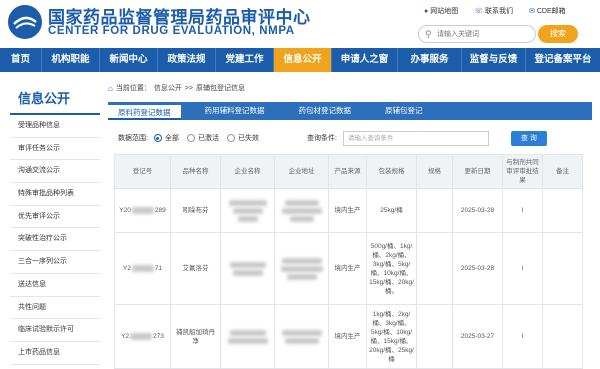 This screenshot has height=369, width=600. Describe the element at coordinates (325, 111) in the screenshot. I see `tab-packaging: 药包材登记数据` at that location.